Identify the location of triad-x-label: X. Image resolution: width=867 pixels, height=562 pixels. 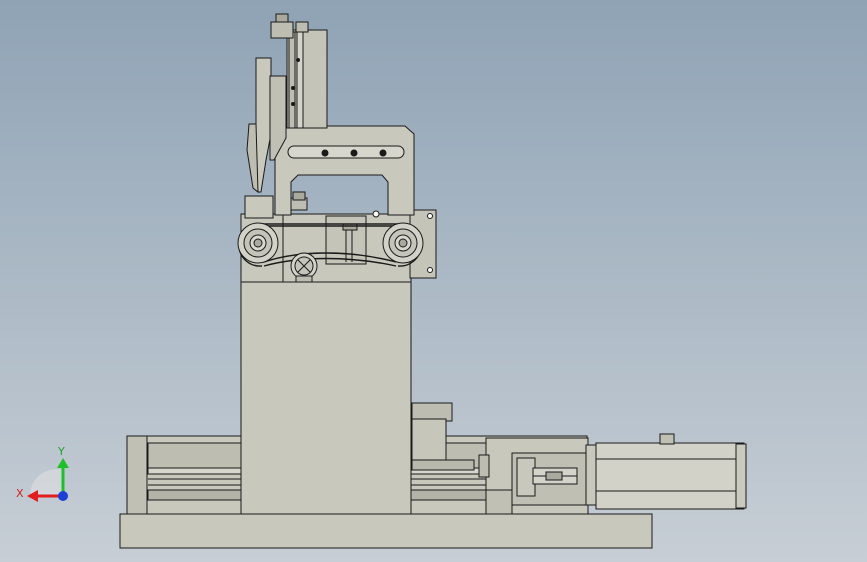
(20, 493).